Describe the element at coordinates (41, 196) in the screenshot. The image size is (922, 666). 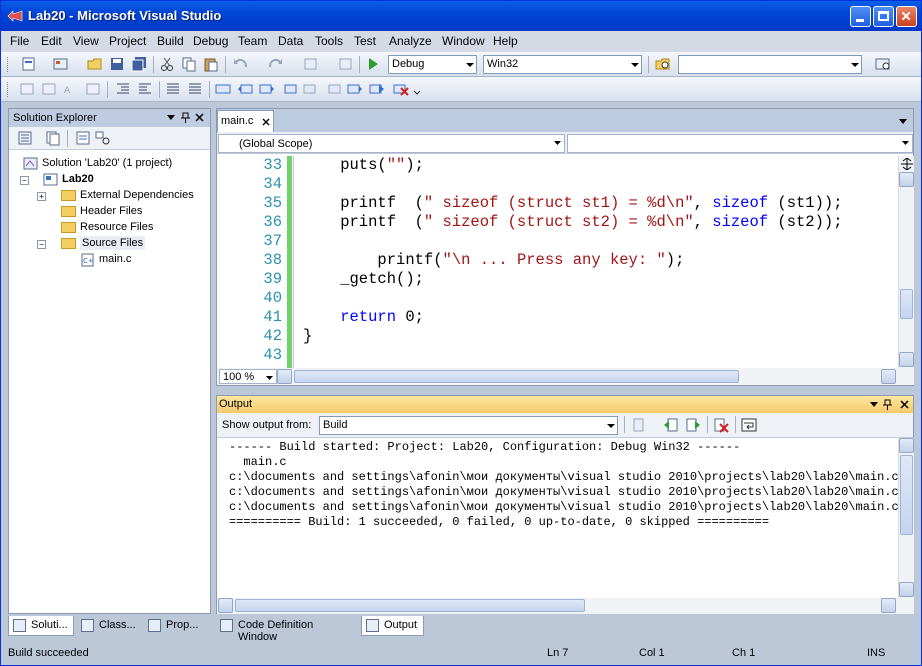
I see `expand-external-dependencies-toggle: +` at that location.